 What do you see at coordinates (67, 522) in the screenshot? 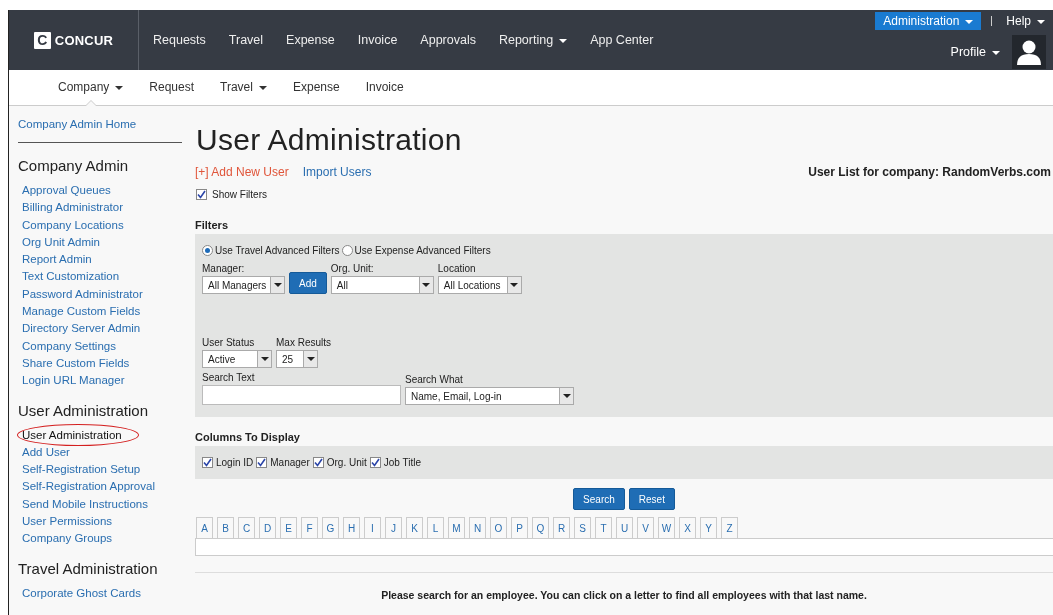
I see `sidebar-item: User Permissions` at bounding box center [67, 522].